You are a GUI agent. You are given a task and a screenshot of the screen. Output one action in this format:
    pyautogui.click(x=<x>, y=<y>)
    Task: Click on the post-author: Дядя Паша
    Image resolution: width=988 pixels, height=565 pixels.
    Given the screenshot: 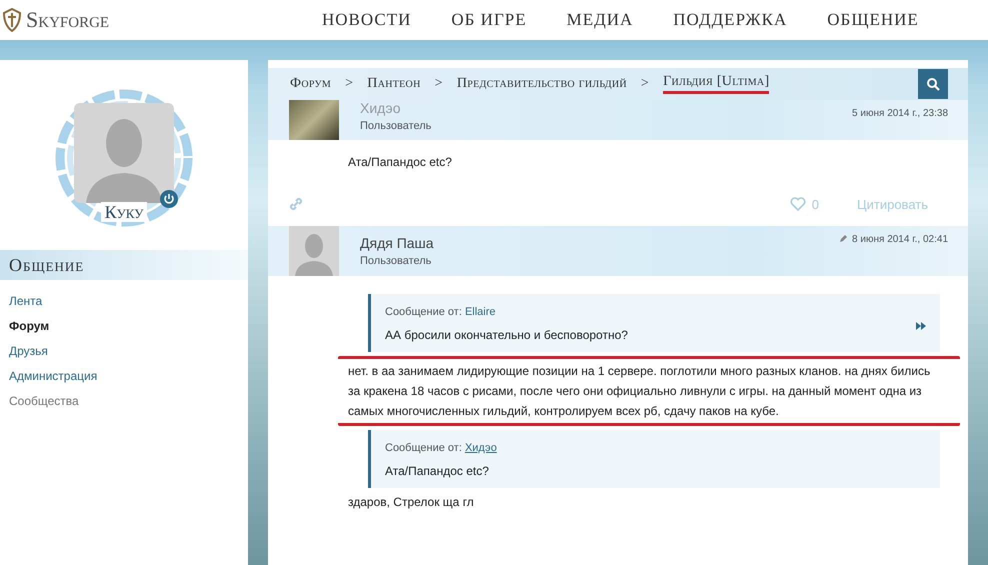 What is the action you would take?
    pyautogui.click(x=600, y=243)
    